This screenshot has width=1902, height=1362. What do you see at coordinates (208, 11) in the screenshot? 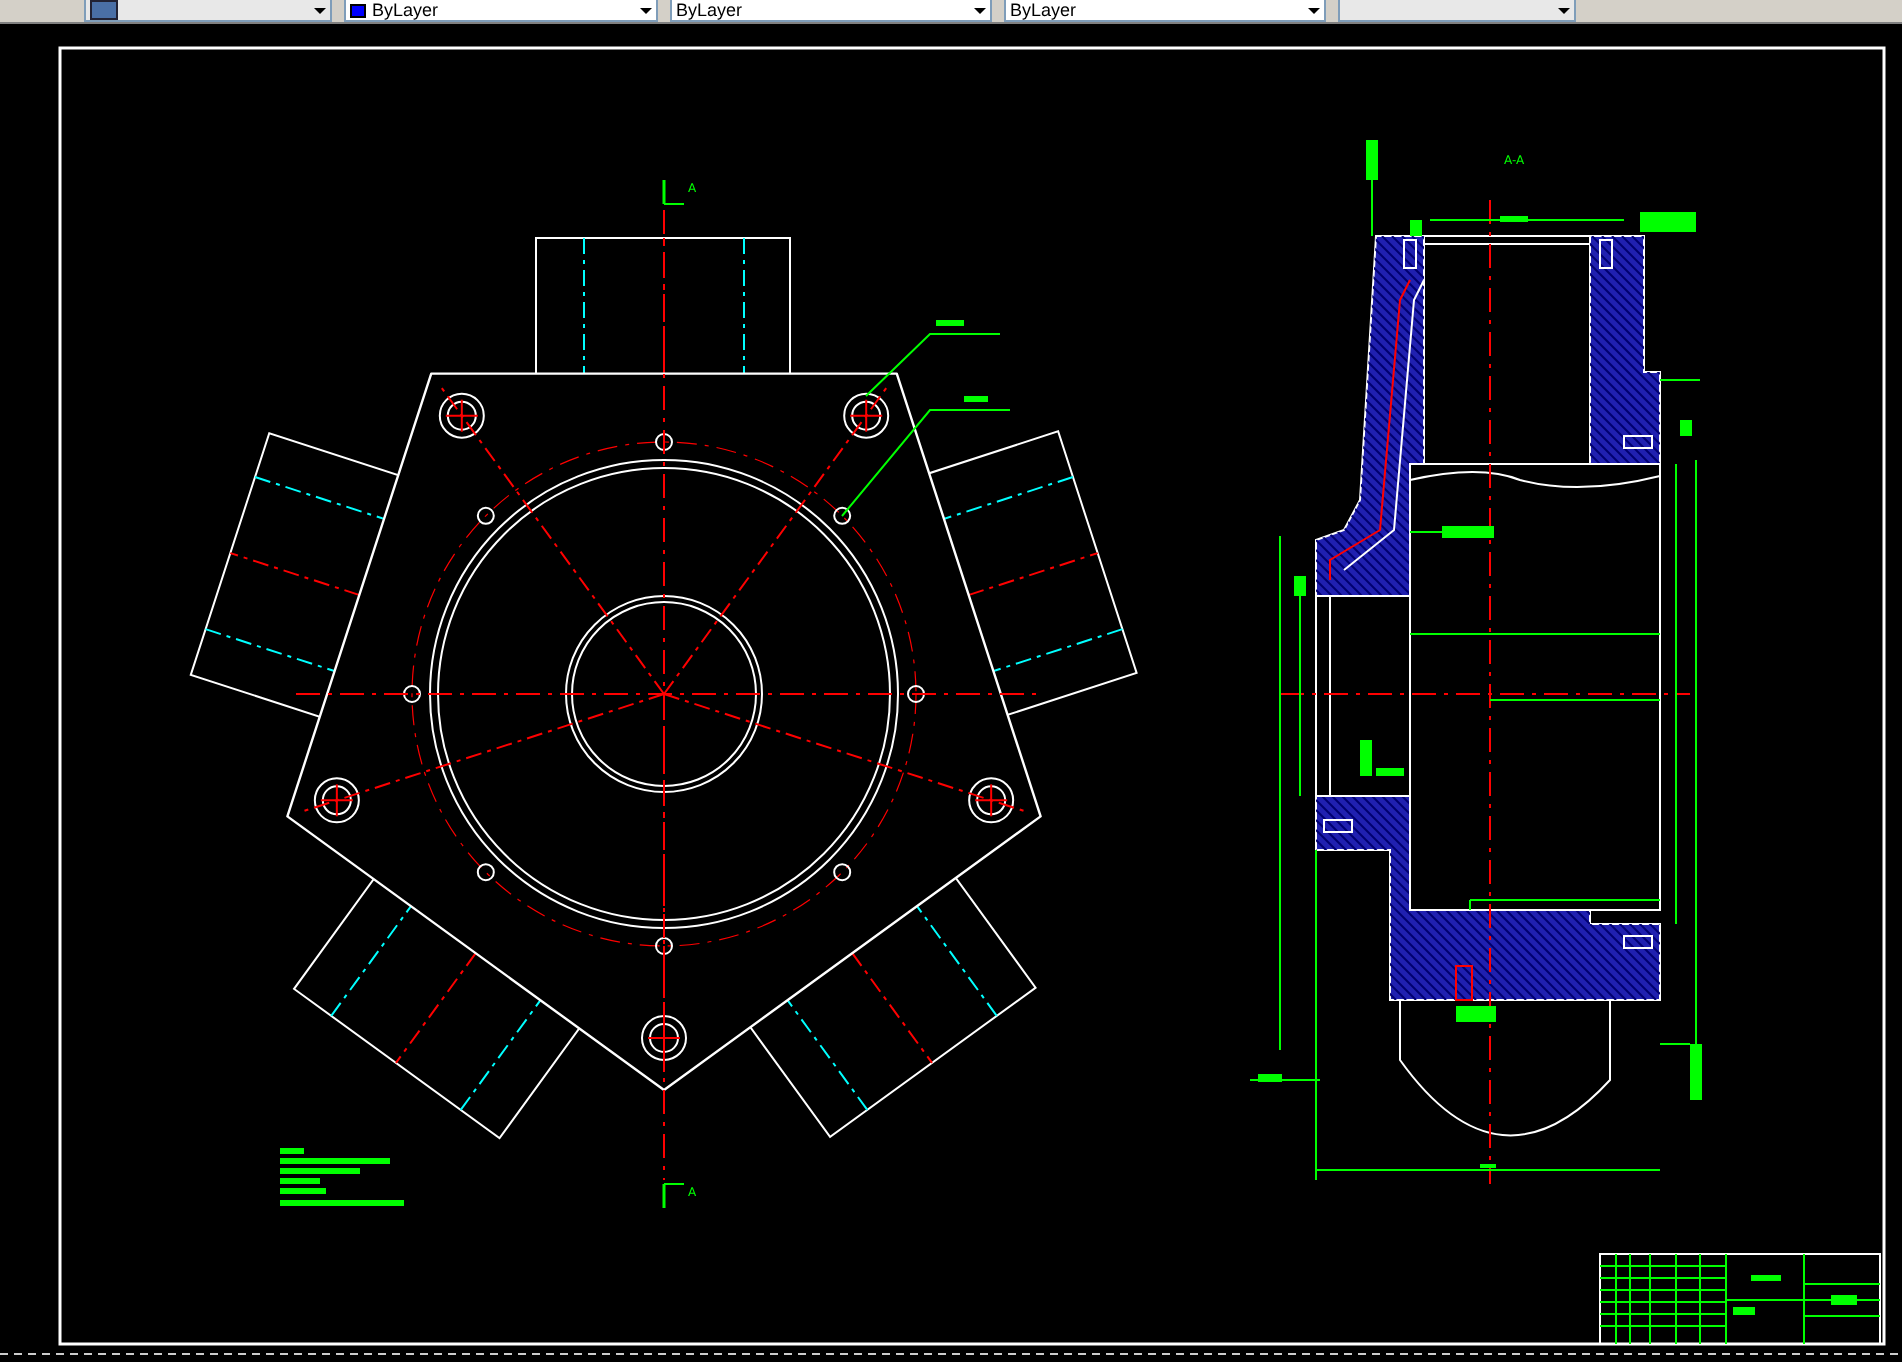
I see `layer-dropdown` at bounding box center [208, 11].